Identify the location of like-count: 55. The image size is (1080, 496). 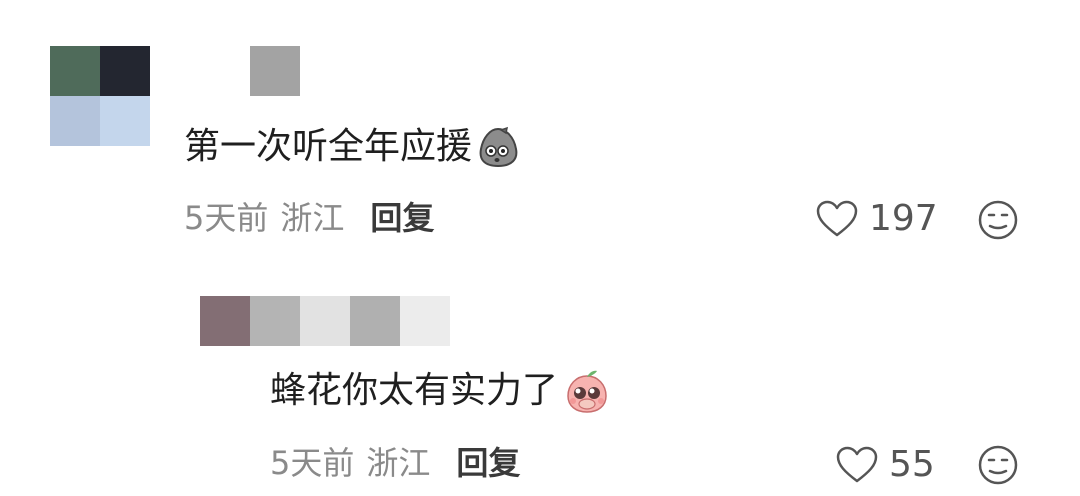
(912, 464).